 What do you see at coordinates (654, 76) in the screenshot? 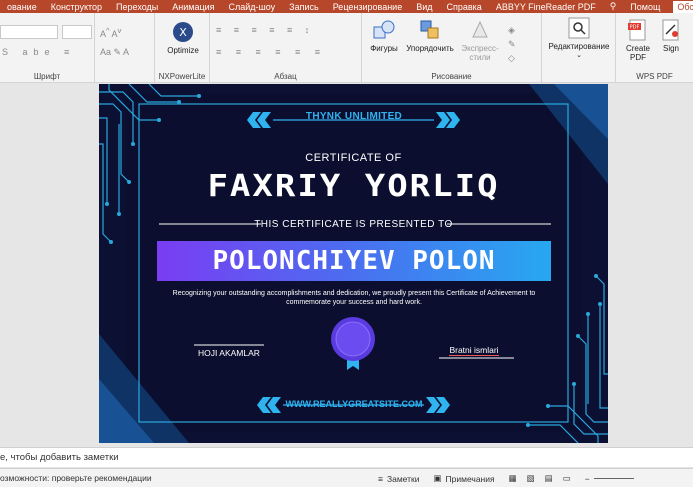
I see `group-label-wps-pdf: WPS PDF` at bounding box center [654, 76].